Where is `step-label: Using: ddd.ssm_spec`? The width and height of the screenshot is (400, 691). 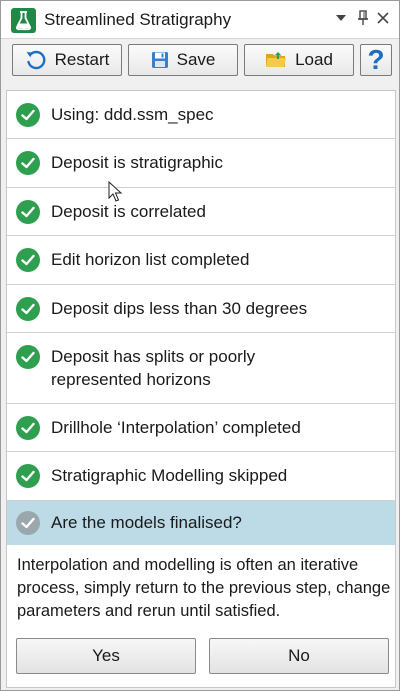
step-label: Using: ddd.ssm_spec is located at coordinates (132, 114).